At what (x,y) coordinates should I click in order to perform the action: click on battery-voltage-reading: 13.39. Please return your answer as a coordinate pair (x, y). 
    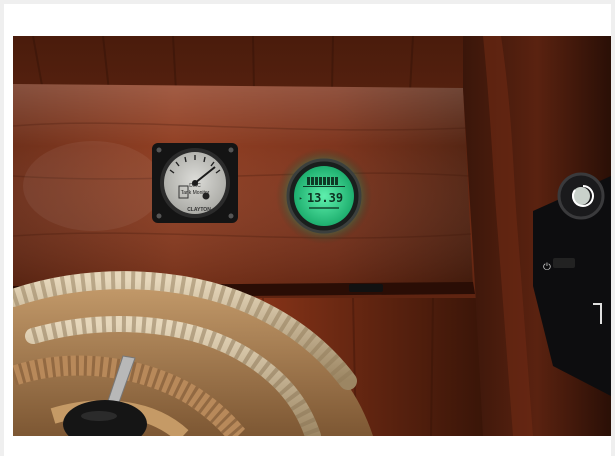
    Looking at the image, I should click on (325, 198).